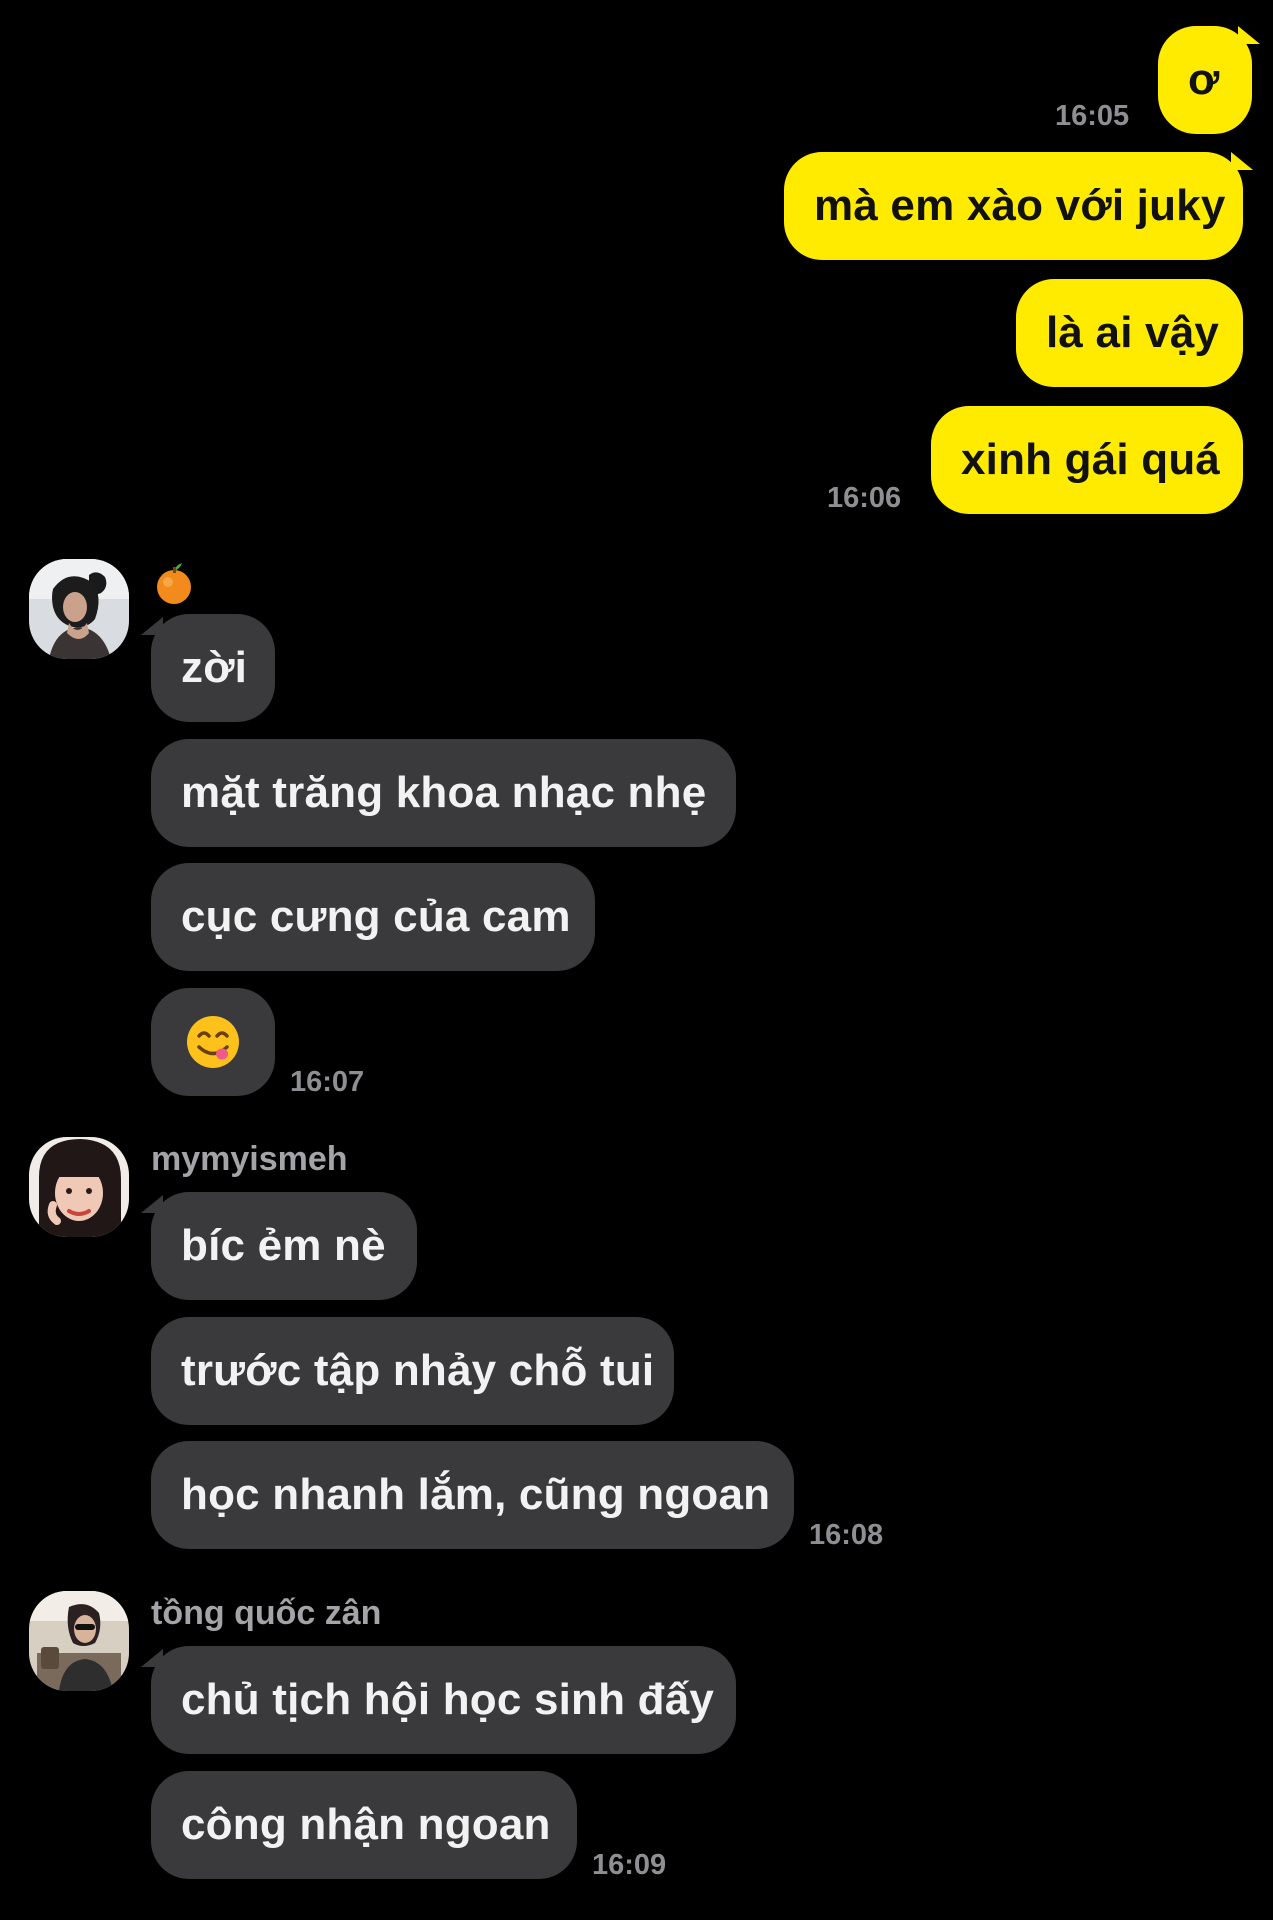 The height and width of the screenshot is (1920, 1273). I want to click on message-text: xinh gái quá, so click(1091, 459).